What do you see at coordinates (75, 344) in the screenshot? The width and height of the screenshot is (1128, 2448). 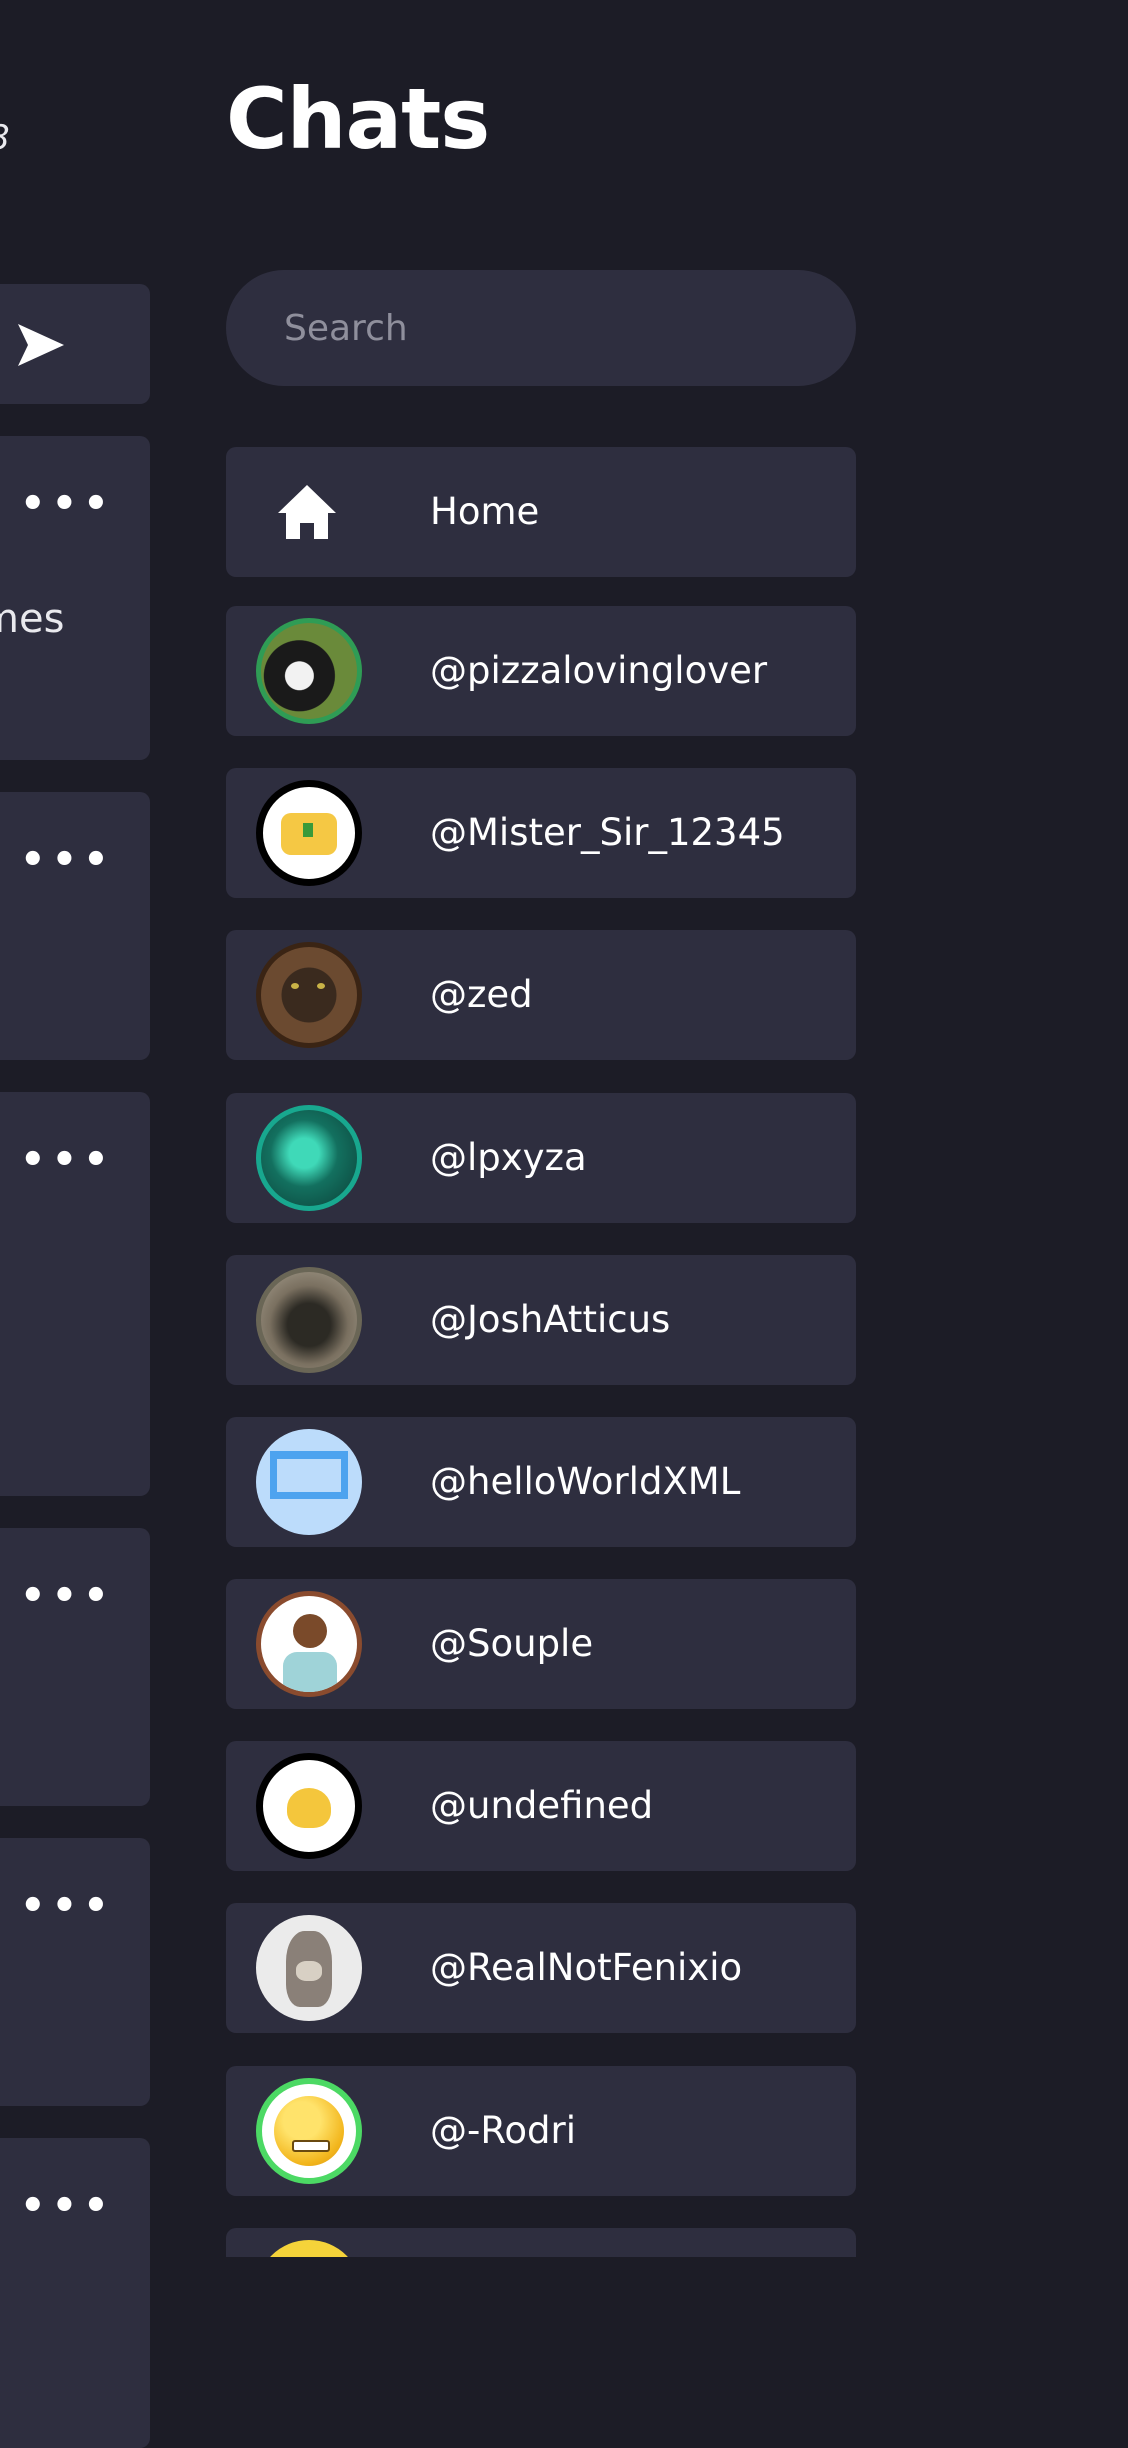 I see `send-button` at bounding box center [75, 344].